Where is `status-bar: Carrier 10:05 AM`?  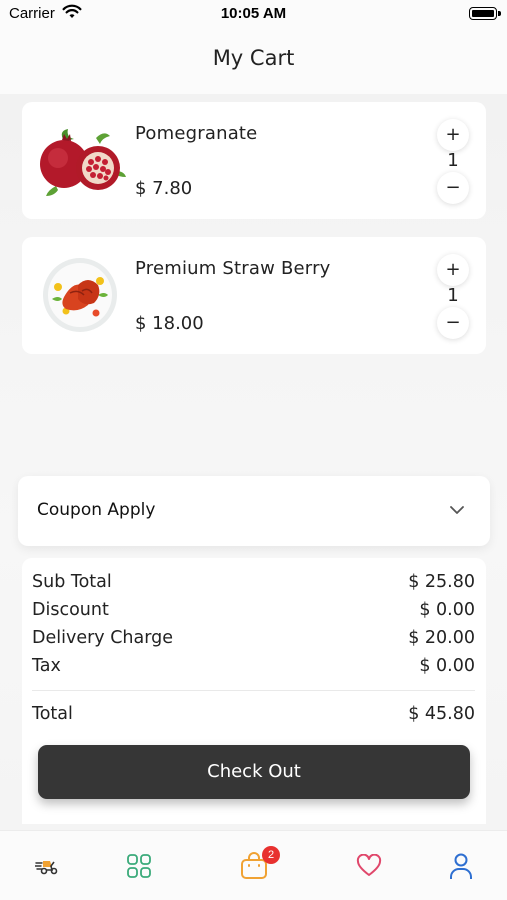 status-bar: Carrier 10:05 AM is located at coordinates (253, 15).